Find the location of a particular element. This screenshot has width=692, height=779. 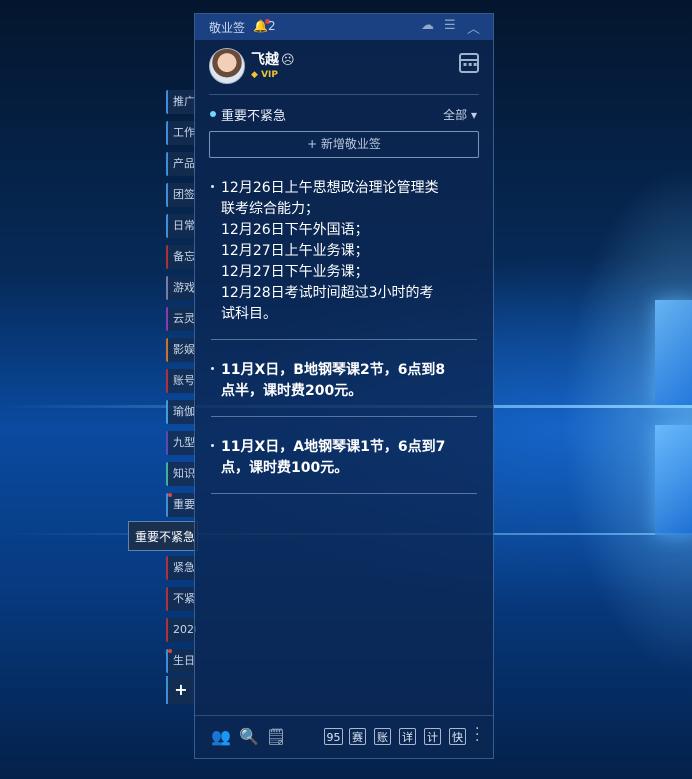

bottom-toolbar: 👥 🔍 🗒 95 赛 账 详 计 快 · · · is located at coordinates (344, 736).